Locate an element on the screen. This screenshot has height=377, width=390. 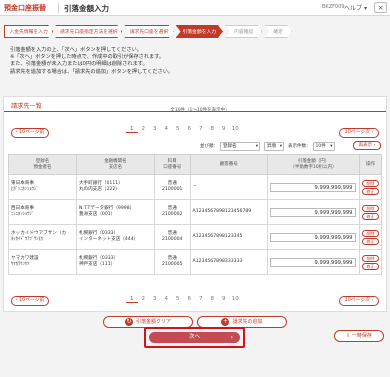
cell-bank: 札幌銀行（0333） インターネット支店（444） is located at coordinates (115, 237).